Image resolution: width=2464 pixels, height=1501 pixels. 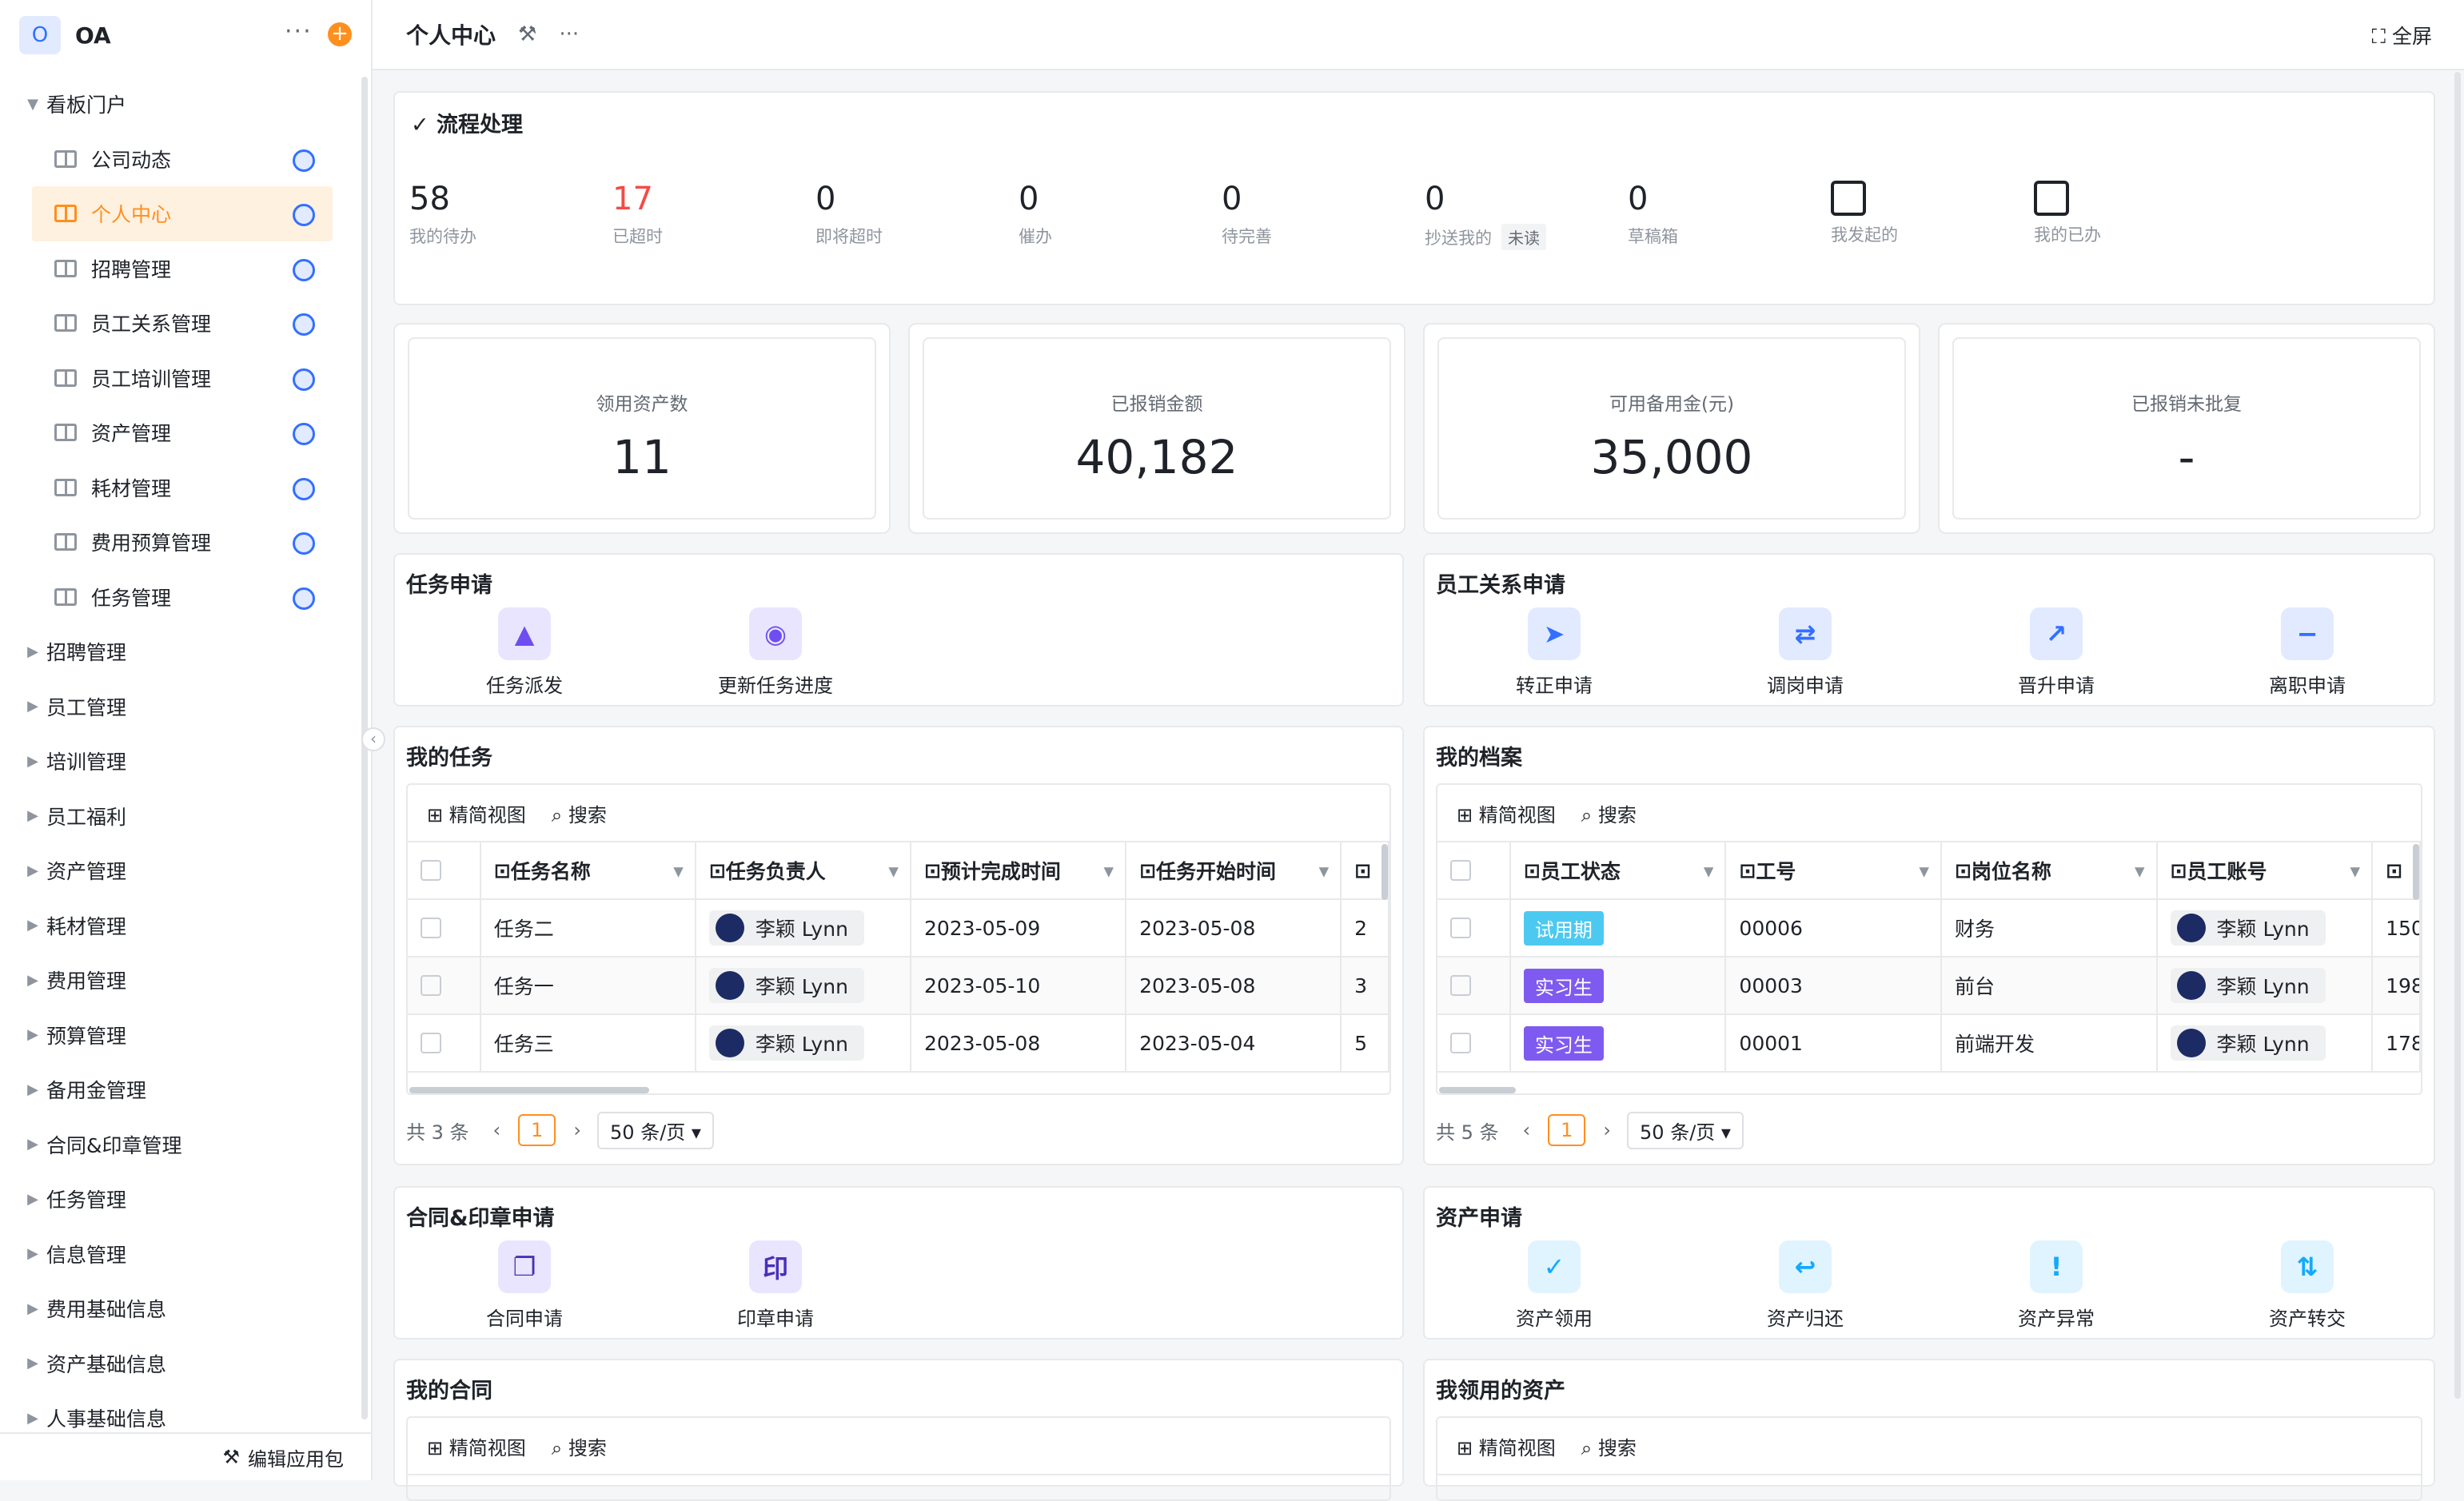 What do you see at coordinates (176, 1035) in the screenshot?
I see `sidebar-group-8: ▶ 预算管理` at bounding box center [176, 1035].